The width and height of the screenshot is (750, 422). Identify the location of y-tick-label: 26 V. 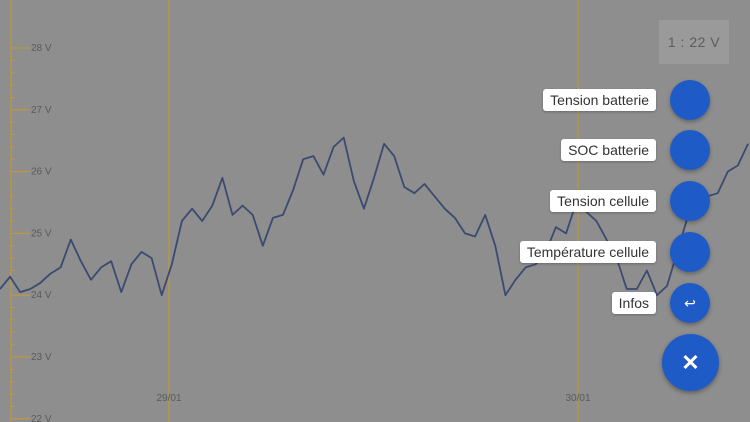
(41, 172).